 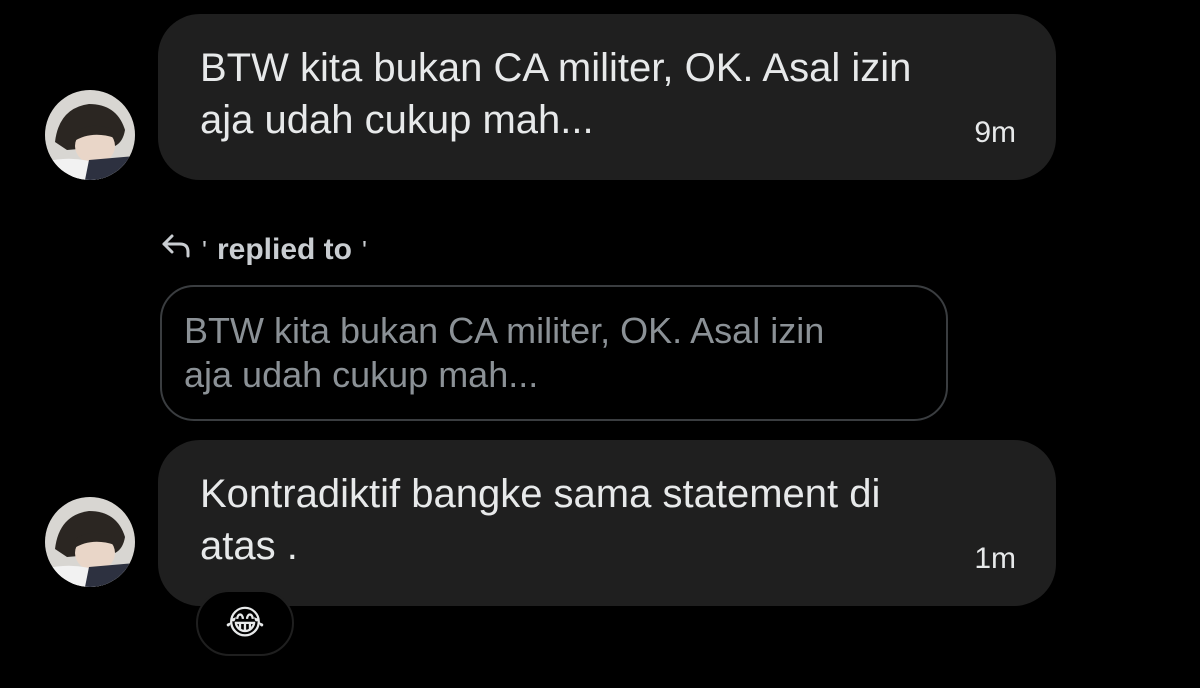 I want to click on reply-arrow-icon, so click(x=176, y=250).